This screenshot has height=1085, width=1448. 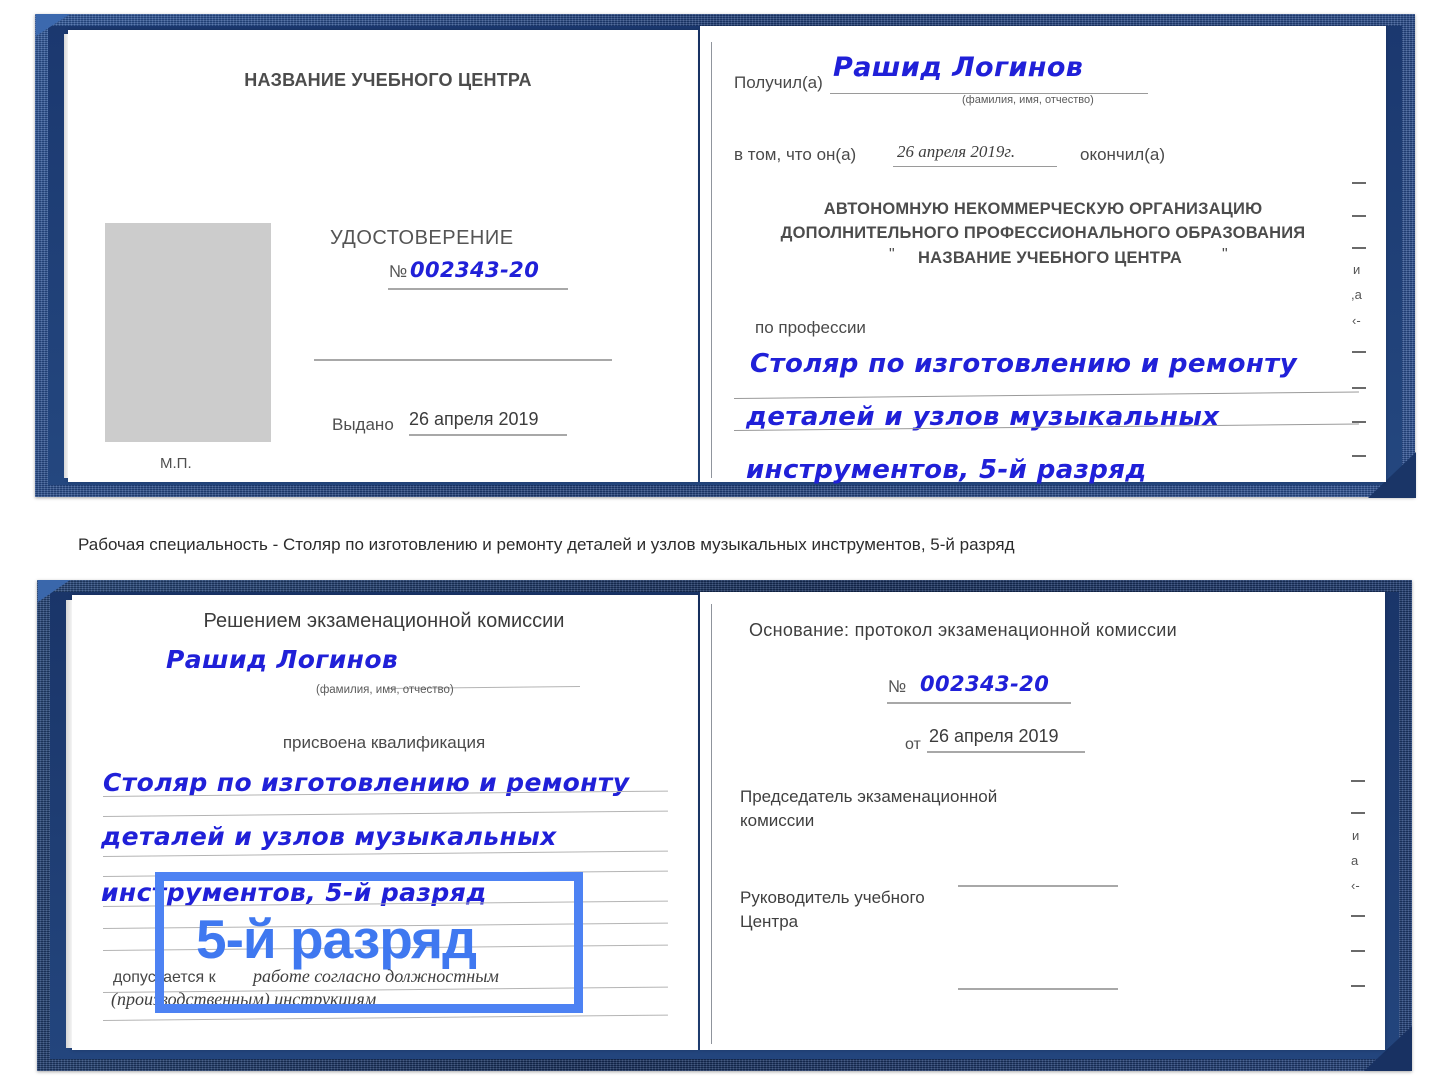 I want to click on bottom-left-qualification-label: присвоена квалификация, so click(x=384, y=742).